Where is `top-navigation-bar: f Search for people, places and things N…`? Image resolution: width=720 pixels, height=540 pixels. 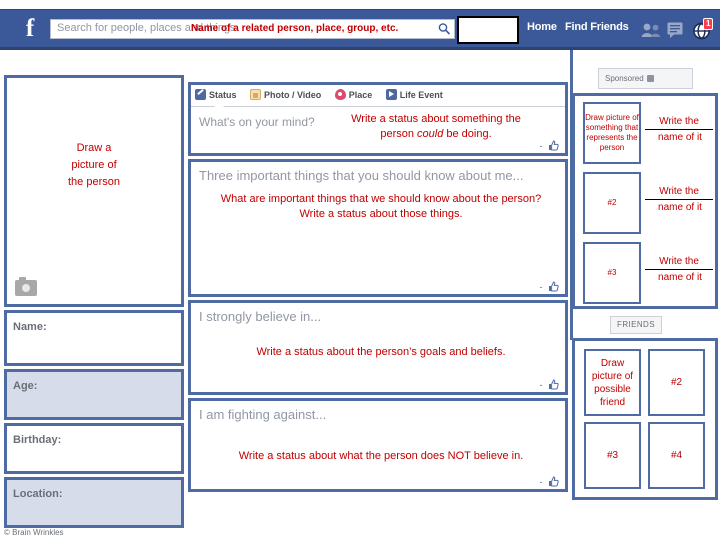 top-navigation-bar: f Search for people, places and things N… is located at coordinates (360, 29).